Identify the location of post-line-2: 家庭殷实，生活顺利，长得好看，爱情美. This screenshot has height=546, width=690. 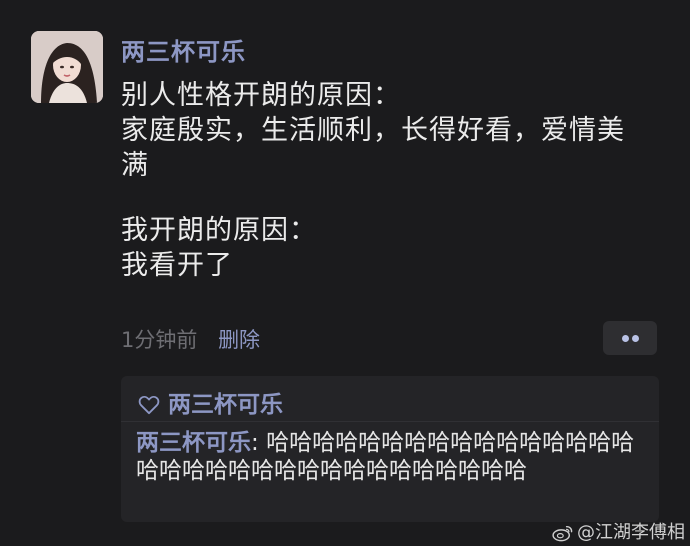
(373, 130).